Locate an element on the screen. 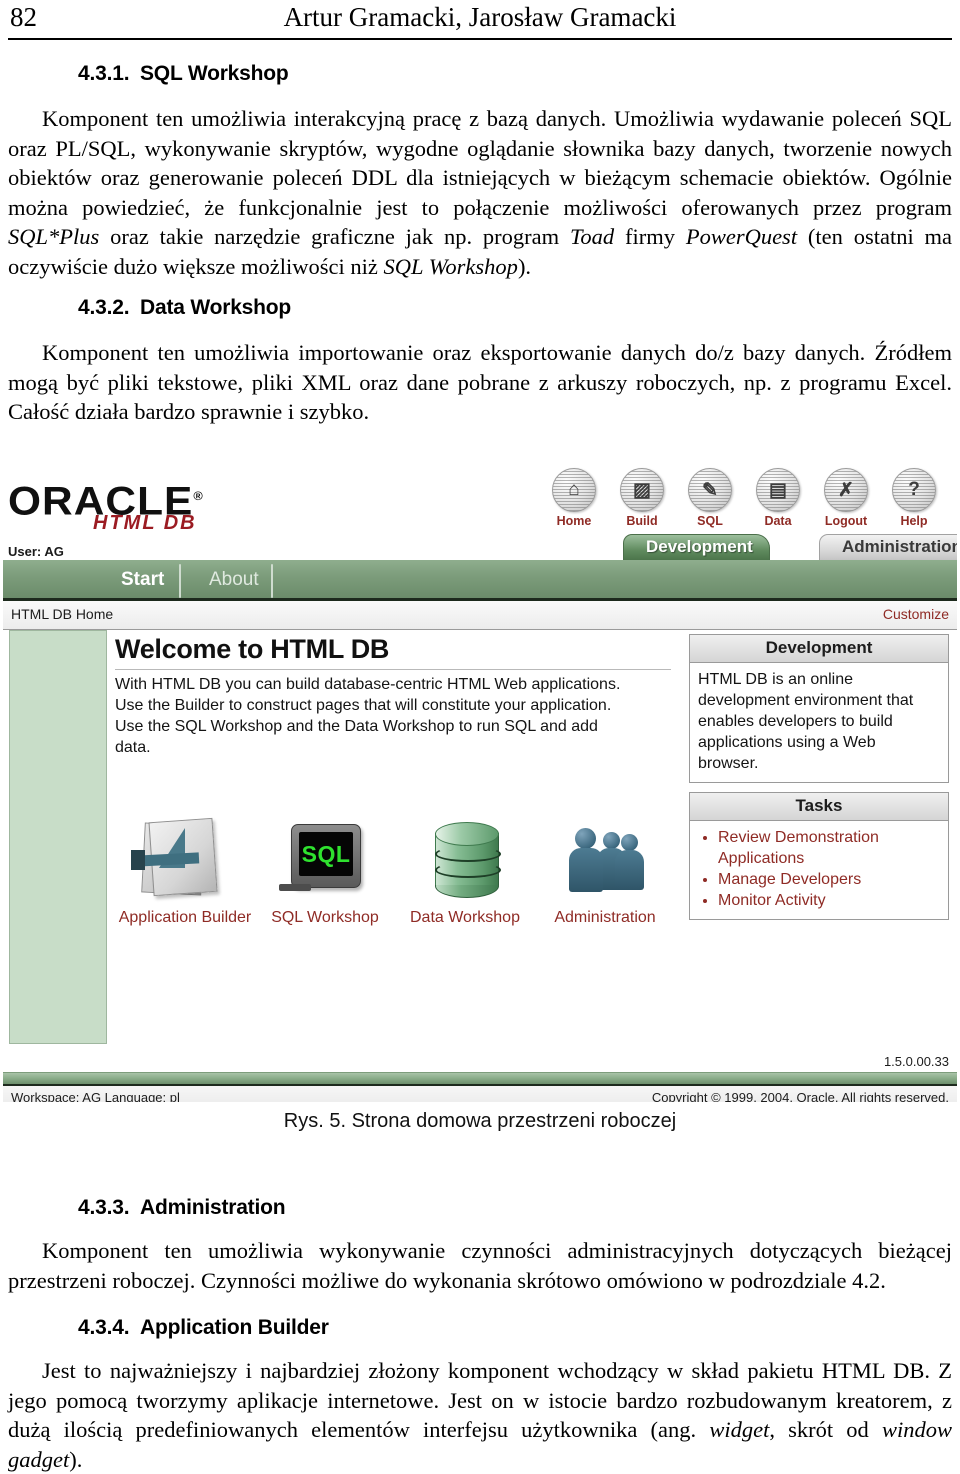 The image size is (960, 1474). tile-application-builder: Application Builder is located at coordinates (185, 869).